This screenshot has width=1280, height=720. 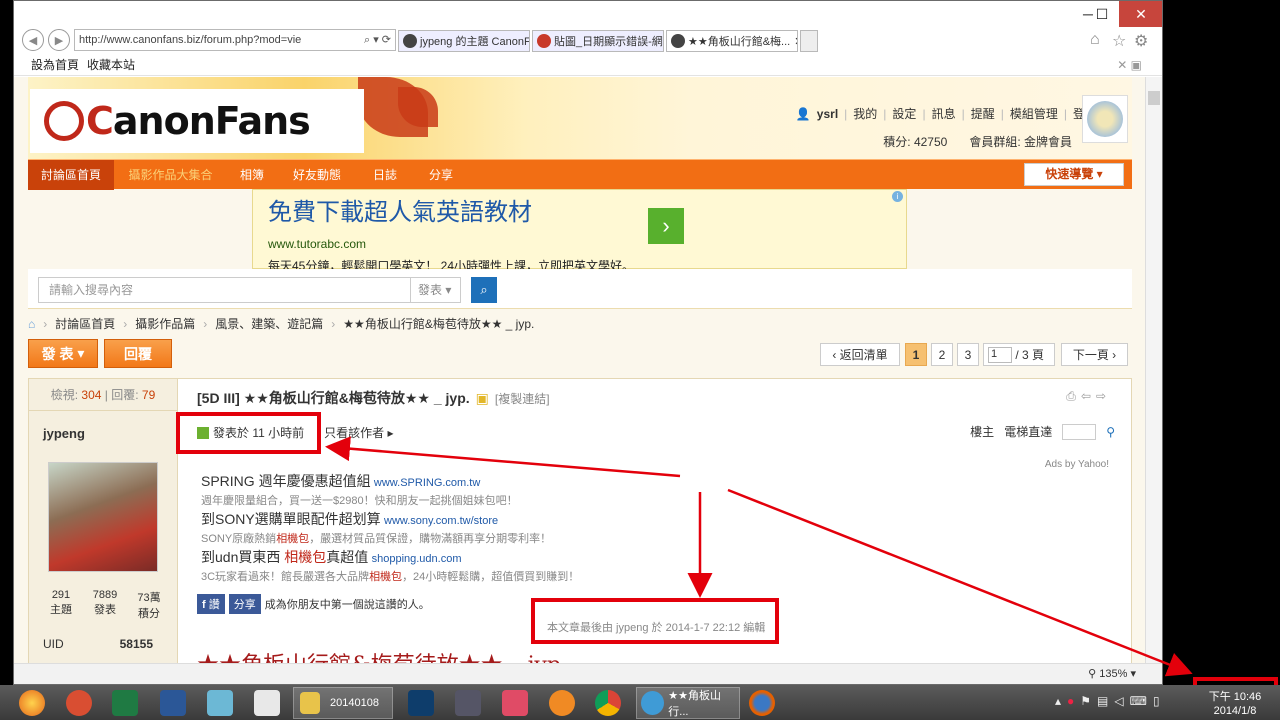 What do you see at coordinates (55, 64) in the screenshot?
I see `set-homepage-link: 設為首頁` at bounding box center [55, 64].